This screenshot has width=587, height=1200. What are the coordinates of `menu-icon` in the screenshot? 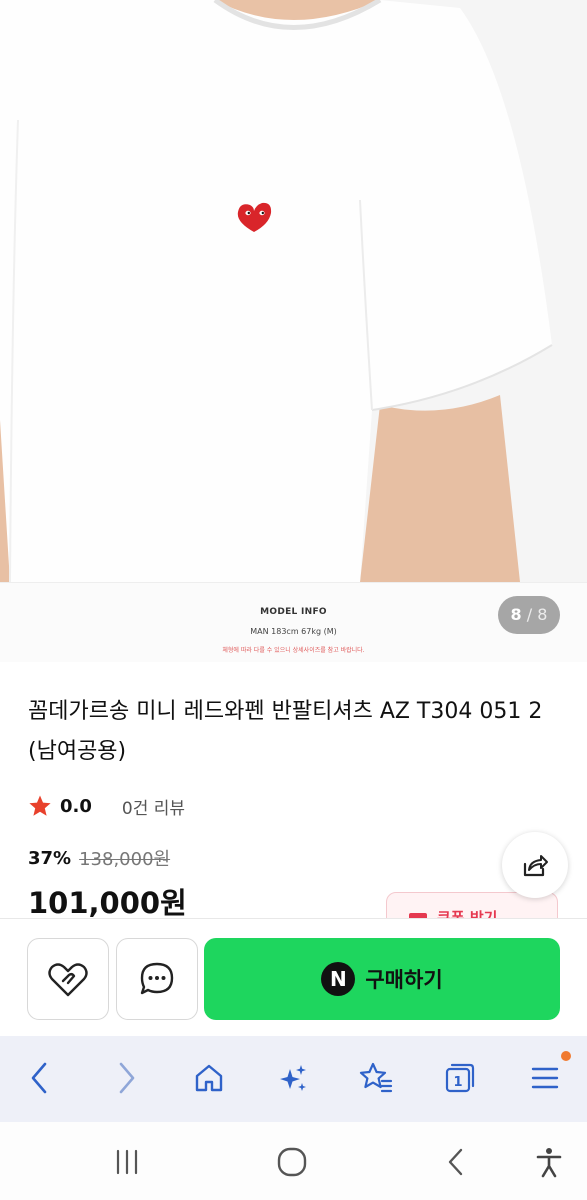 It's located at (545, 1078).